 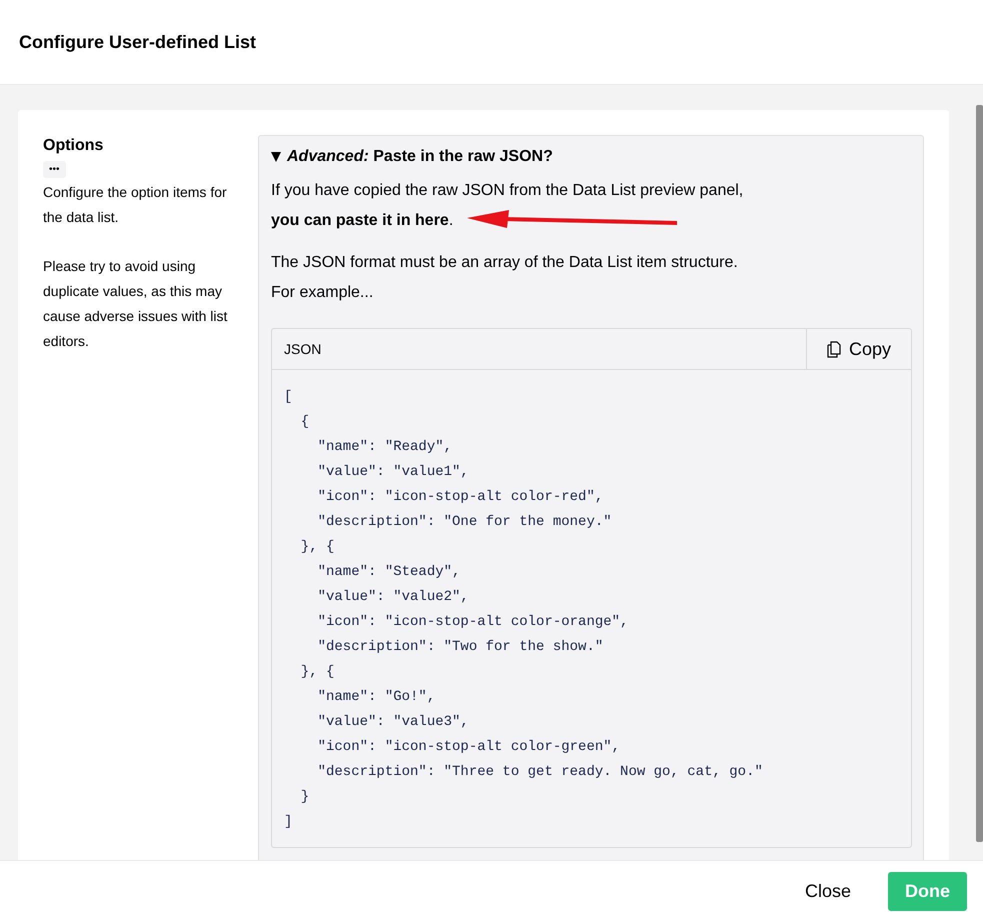 I want to click on code-line: [, so click(x=289, y=397).